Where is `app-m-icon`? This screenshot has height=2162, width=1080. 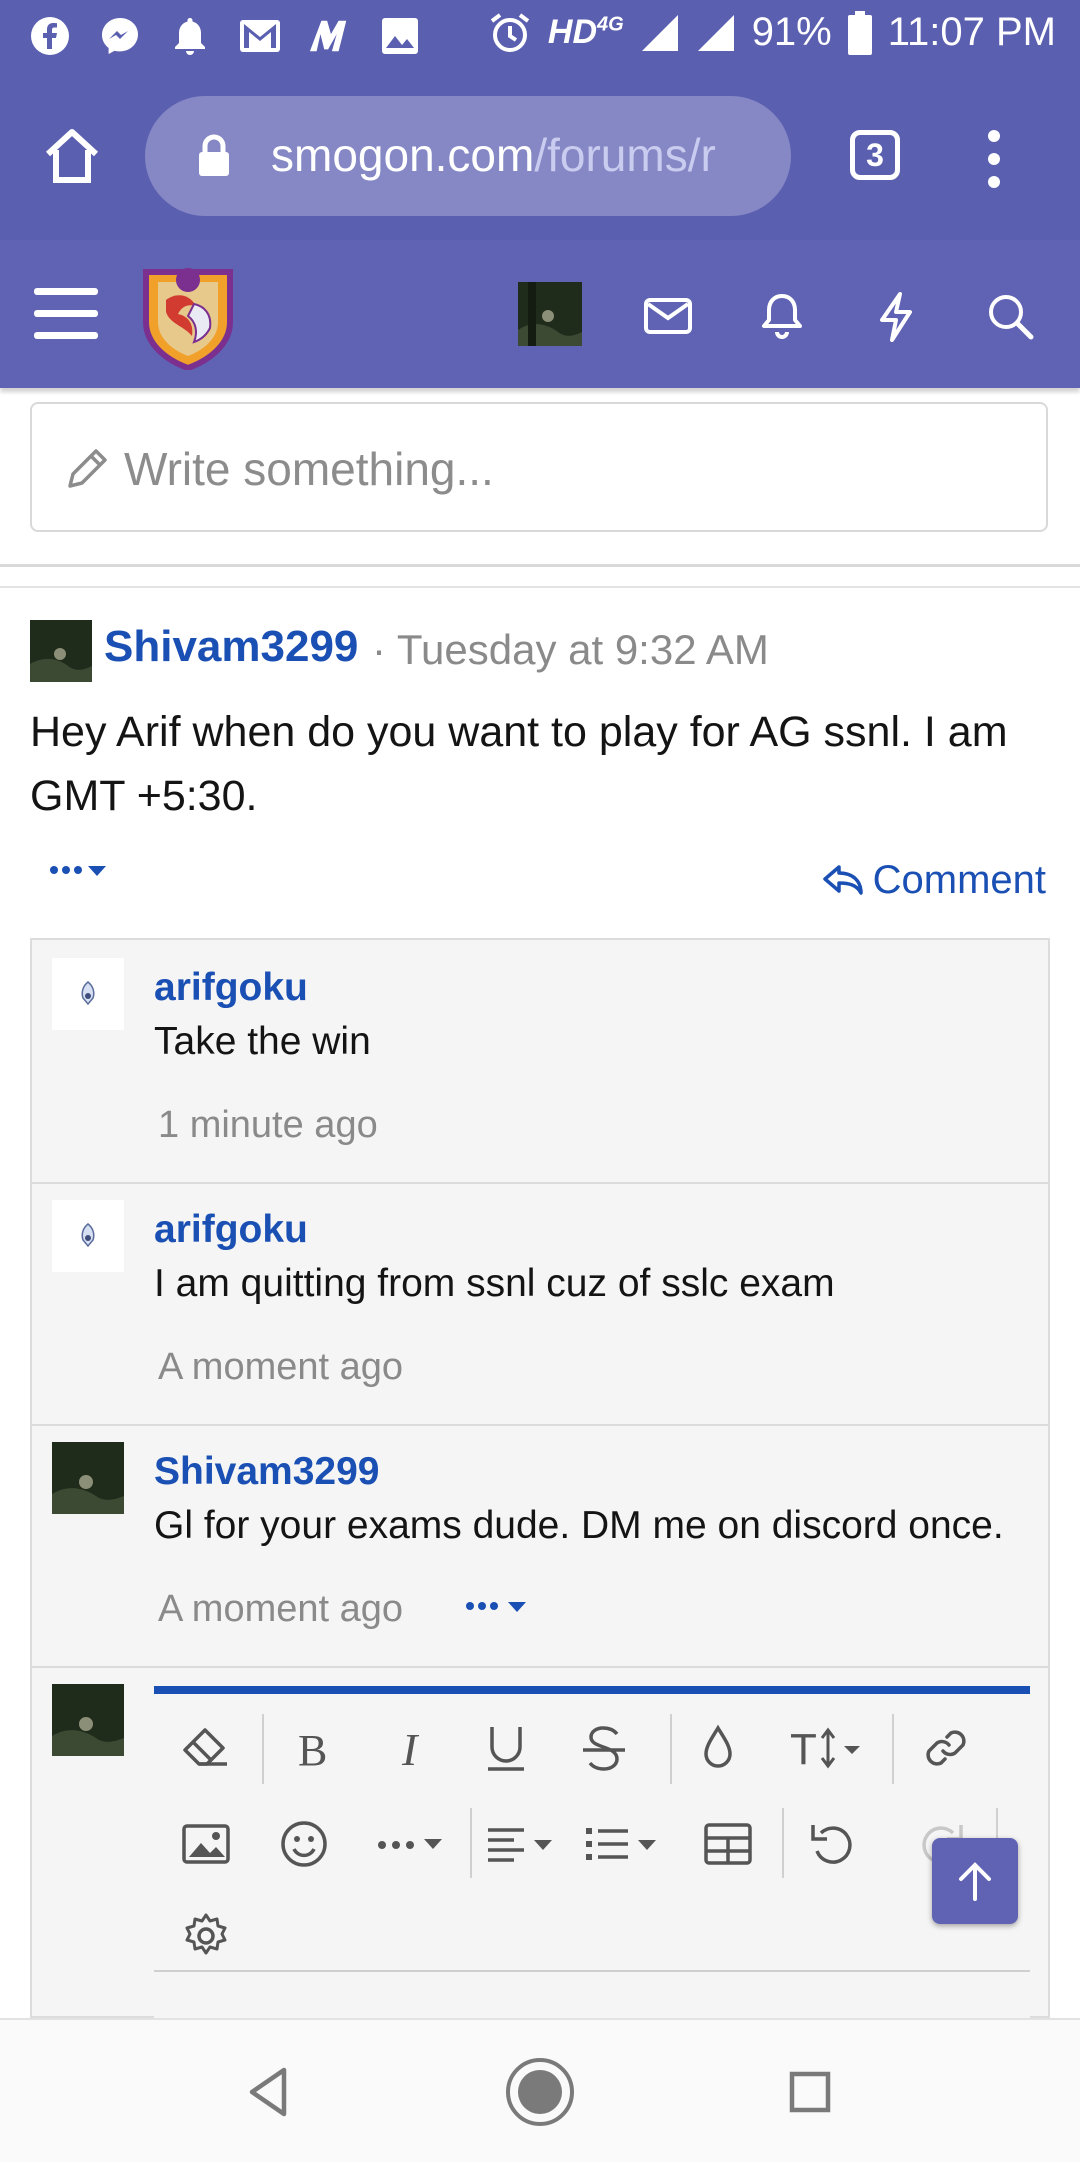 app-m-icon is located at coordinates (330, 36).